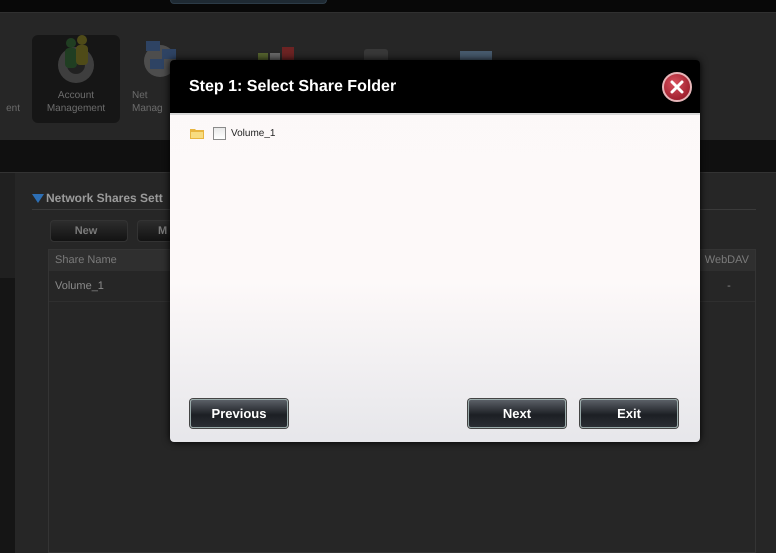 This screenshot has height=553, width=776. What do you see at coordinates (239, 413) in the screenshot?
I see `previous-button: Previous` at bounding box center [239, 413].